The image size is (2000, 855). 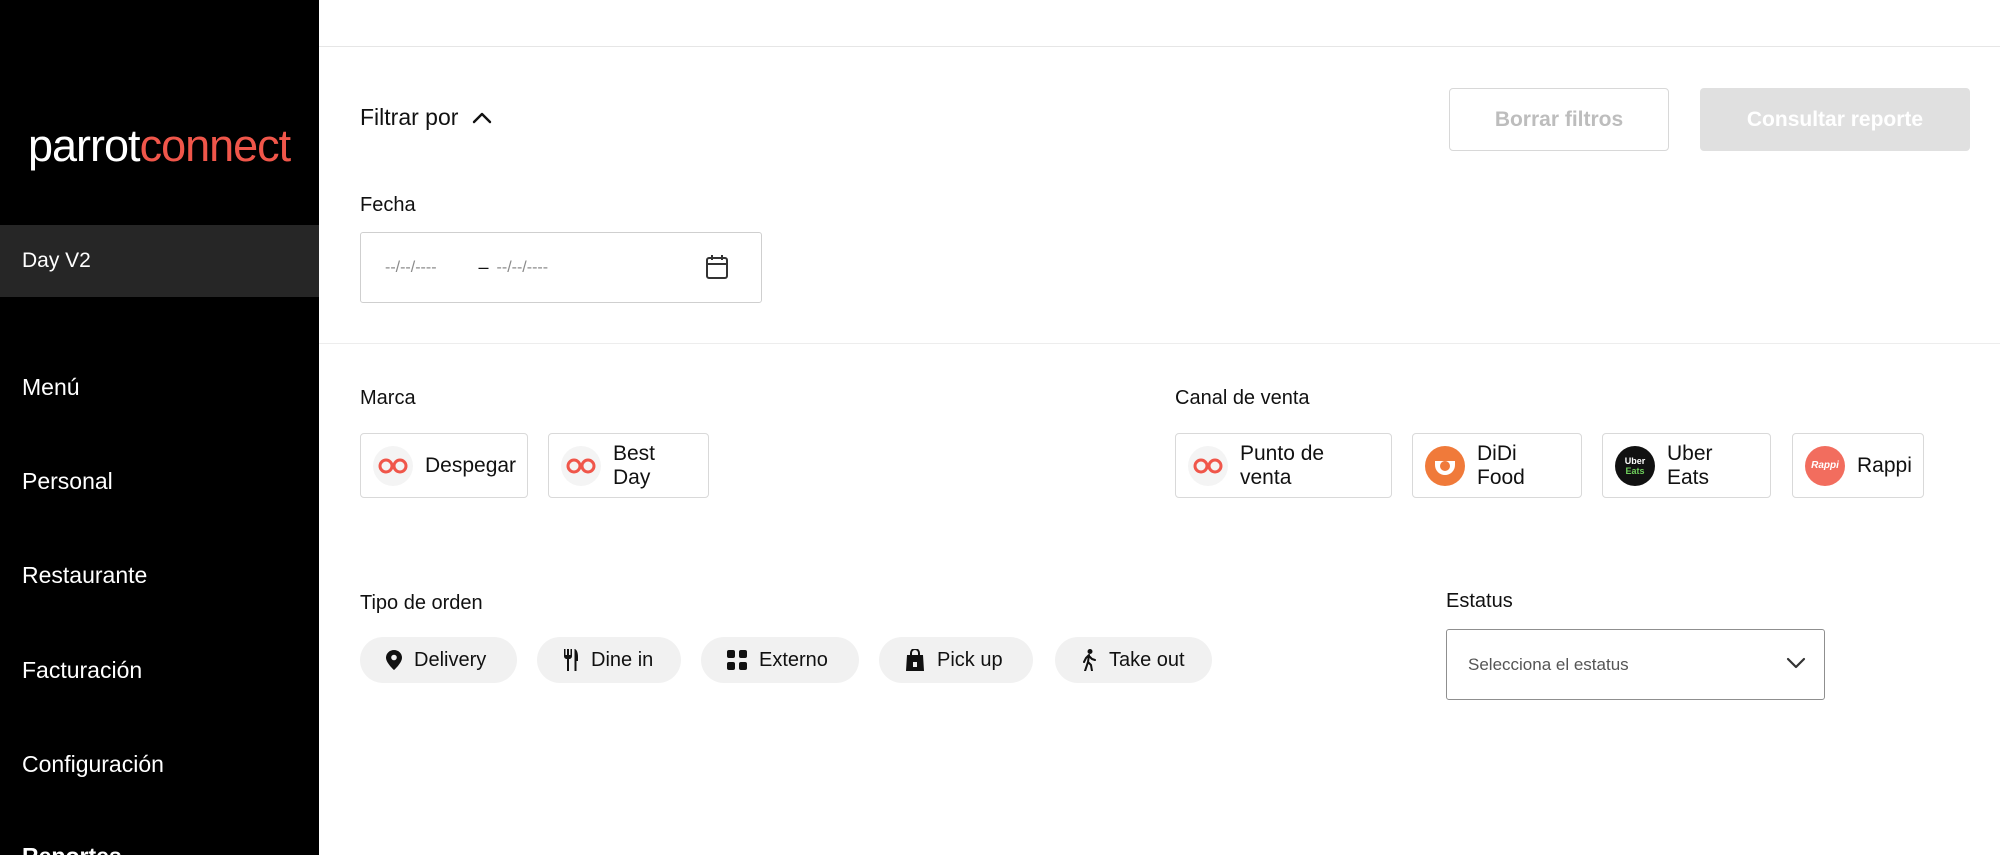 What do you see at coordinates (51, 387) in the screenshot?
I see `sidebar-item-menu: Menú` at bounding box center [51, 387].